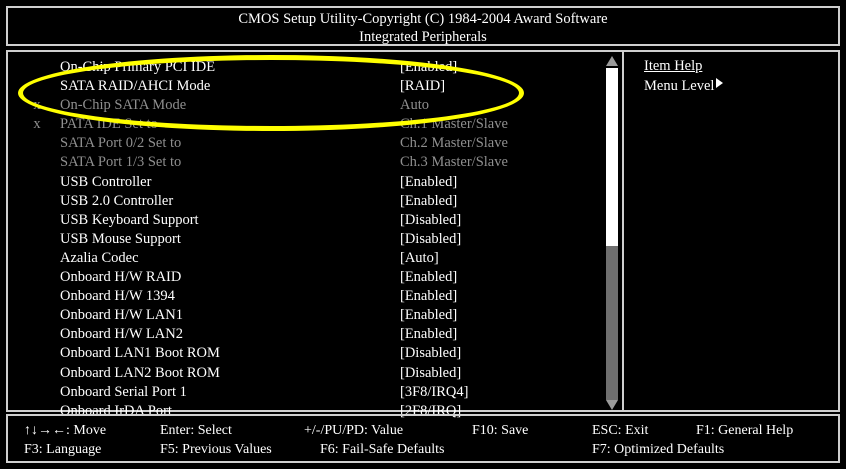  I want to click on scrollbar, so click(612, 233).